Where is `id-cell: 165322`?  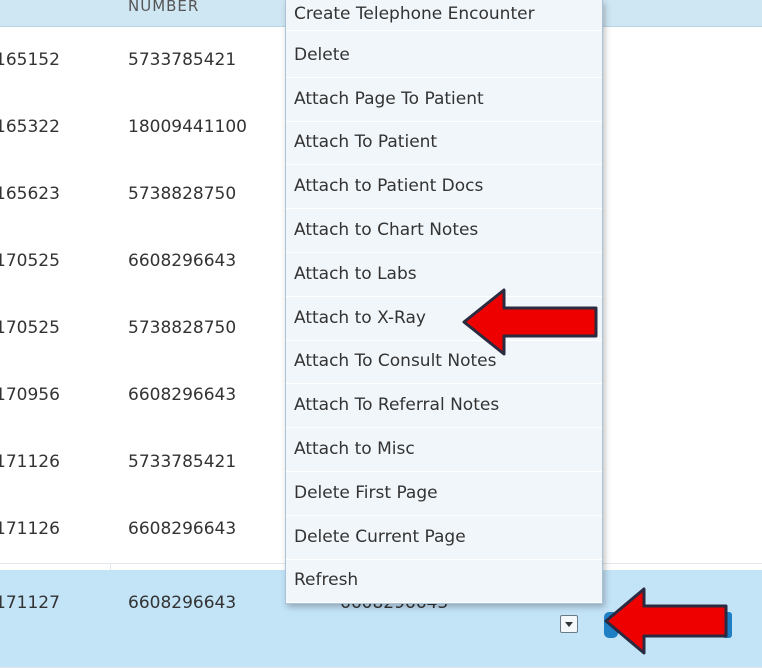
id-cell: 165322 is located at coordinates (55, 127).